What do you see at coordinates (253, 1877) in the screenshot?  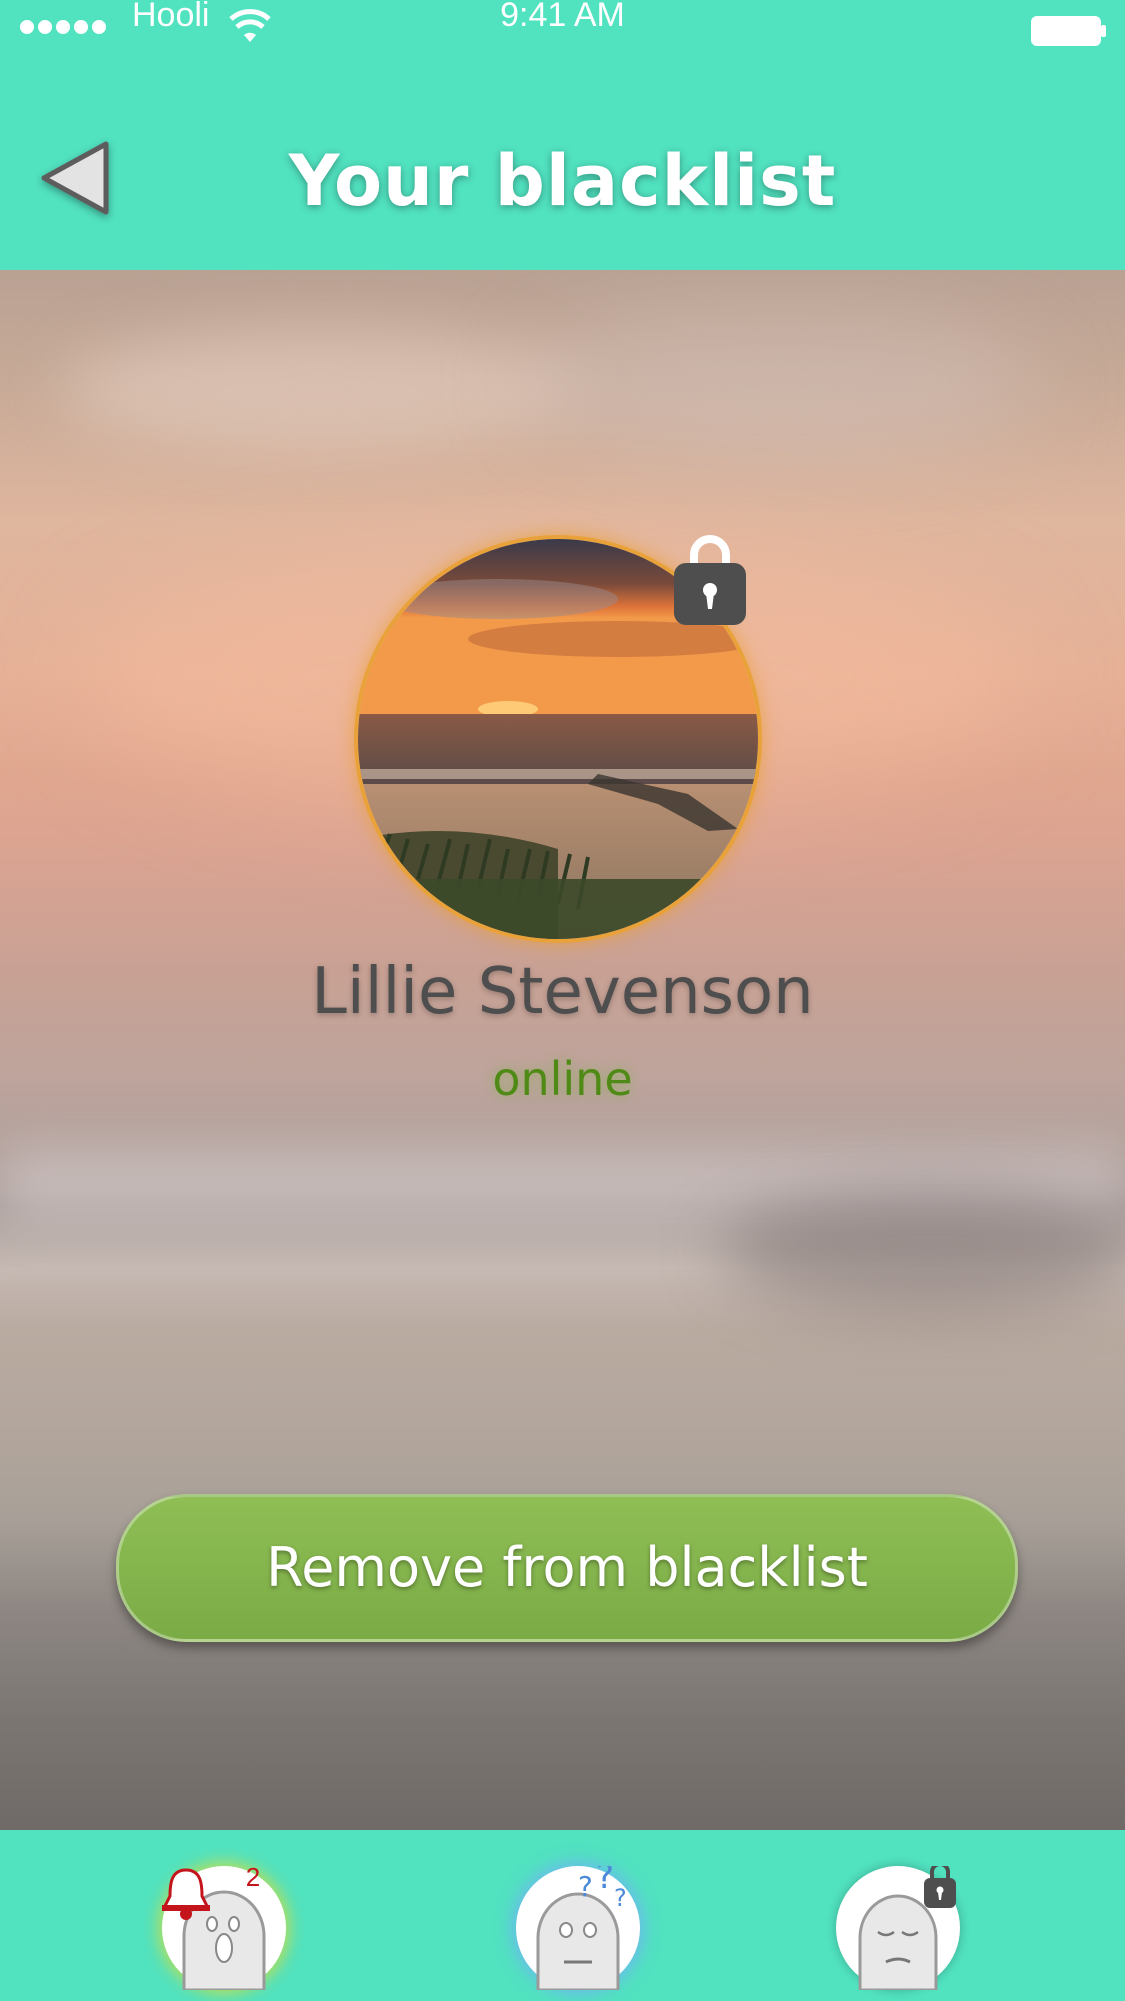 I see `notification-badge-count: 2` at bounding box center [253, 1877].